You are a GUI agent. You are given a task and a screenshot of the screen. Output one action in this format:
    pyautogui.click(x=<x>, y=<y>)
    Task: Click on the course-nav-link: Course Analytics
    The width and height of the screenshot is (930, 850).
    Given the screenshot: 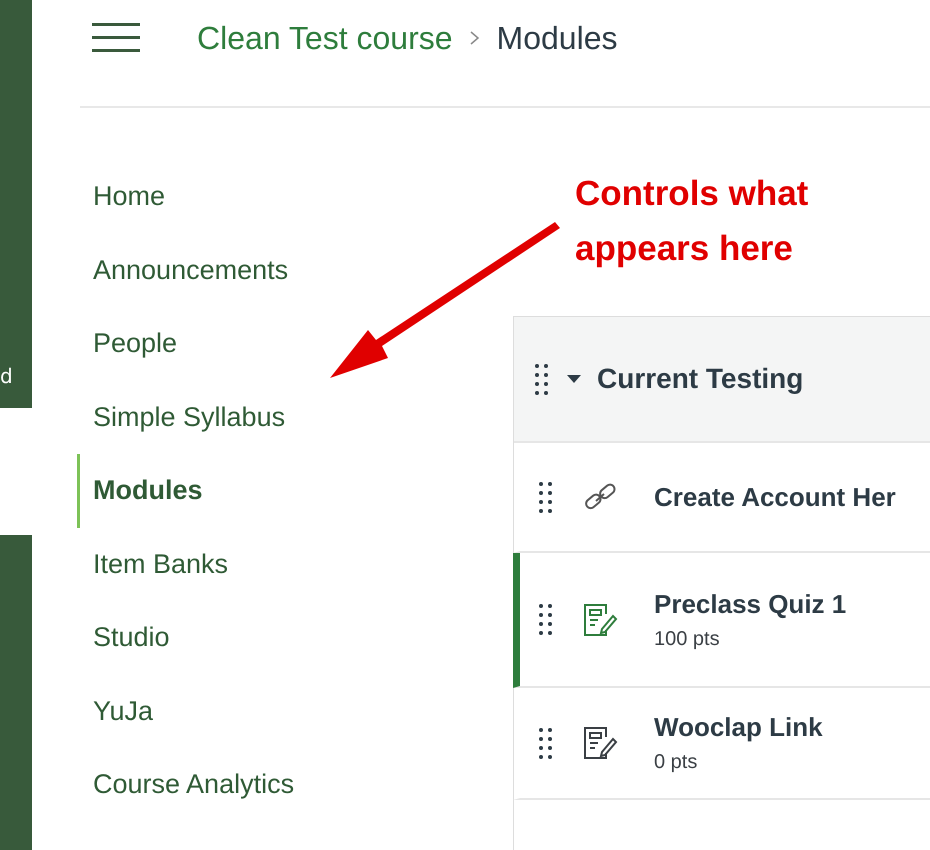 What is the action you would take?
    pyautogui.click(x=185, y=785)
    